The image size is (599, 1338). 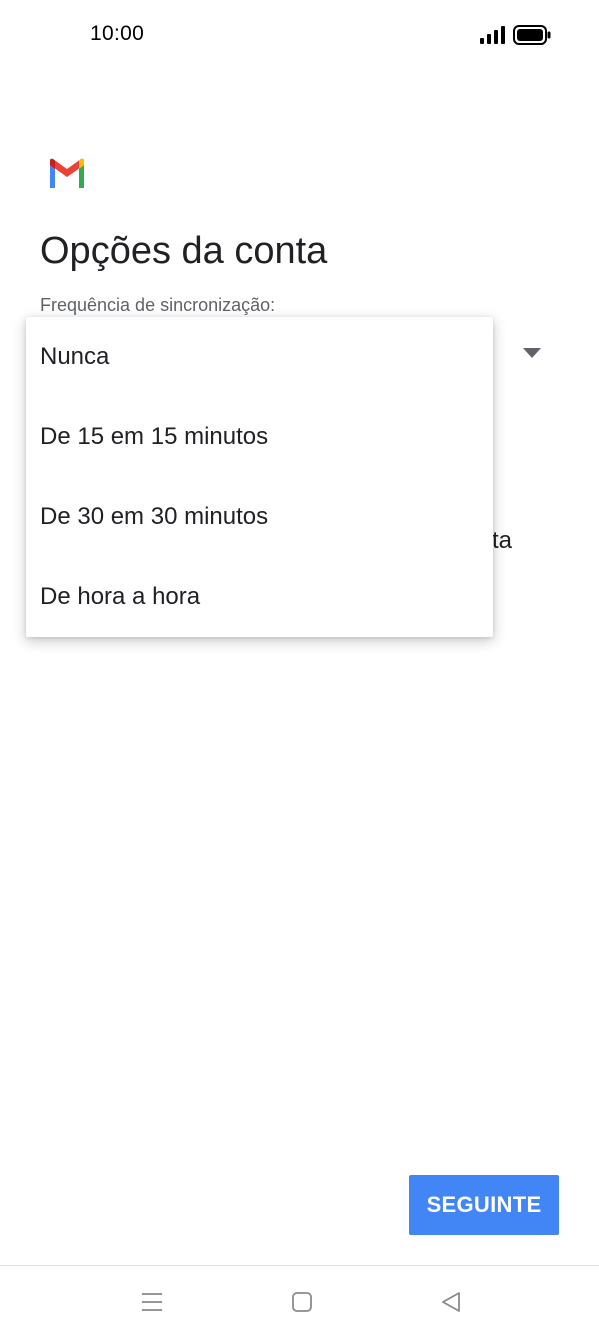 What do you see at coordinates (67, 173) in the screenshot?
I see `gmail-icon` at bounding box center [67, 173].